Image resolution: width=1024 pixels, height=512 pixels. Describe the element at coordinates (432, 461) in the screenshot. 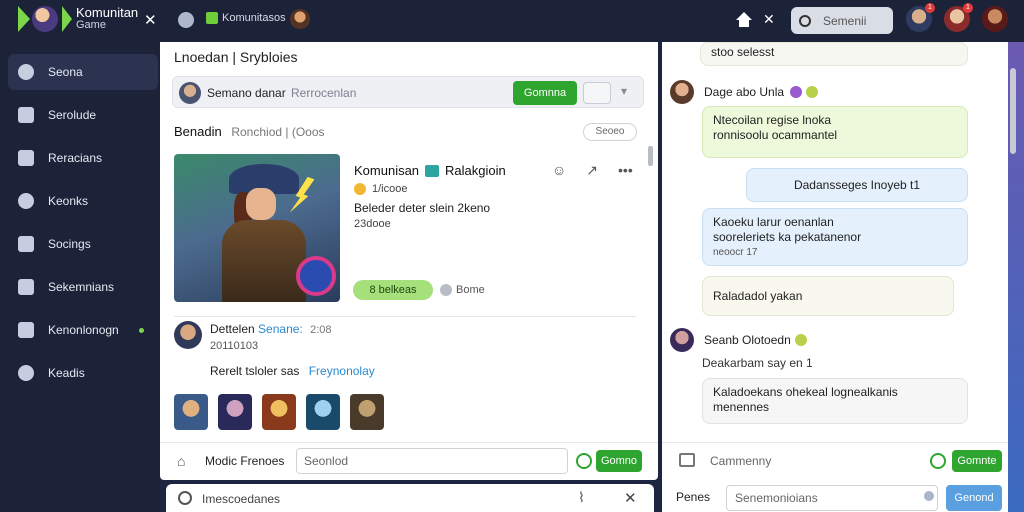

I see `reply-input: Seonlod` at that location.